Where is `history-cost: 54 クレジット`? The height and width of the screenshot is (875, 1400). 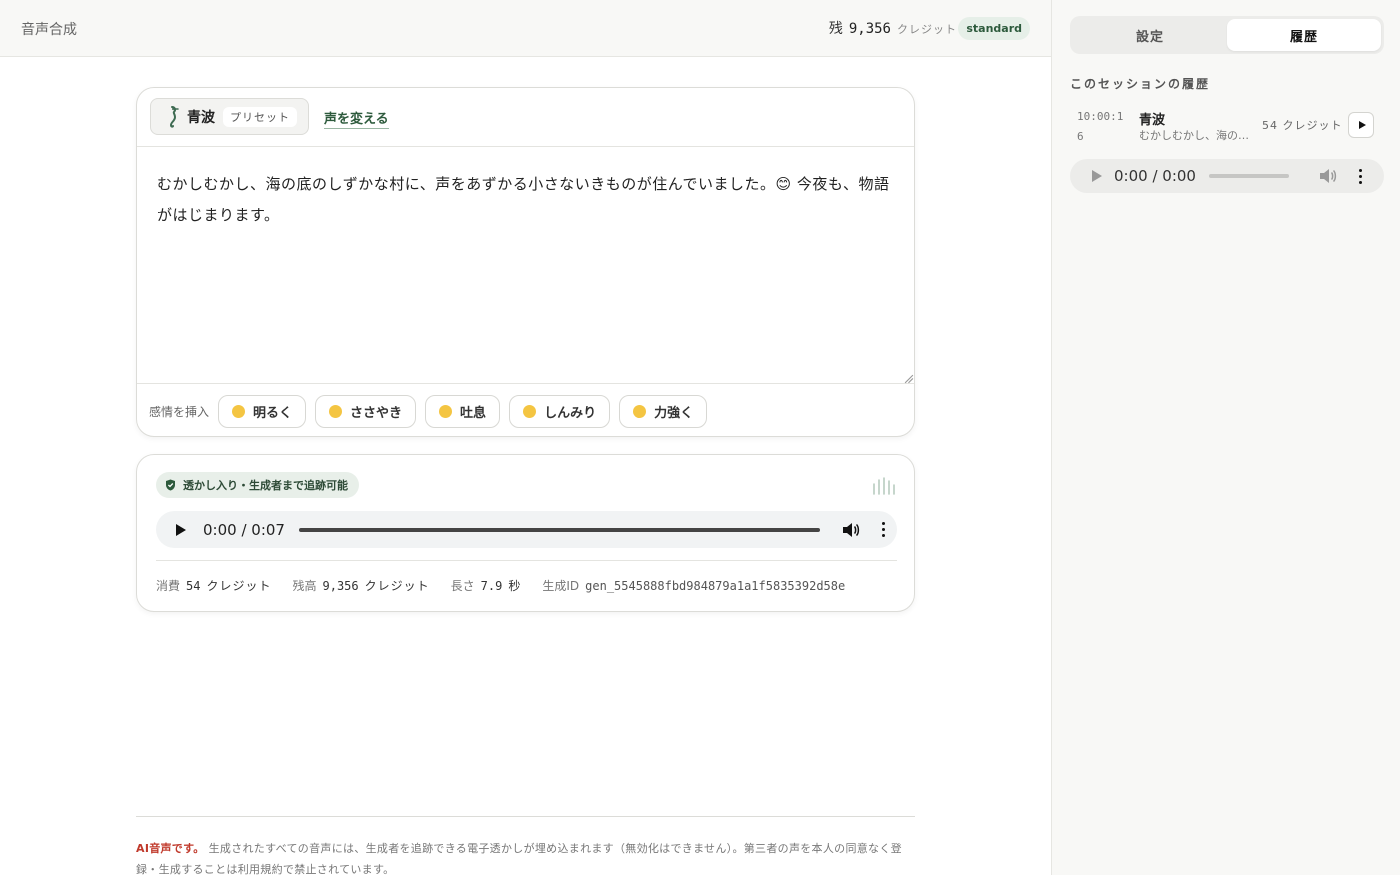 history-cost: 54 クレジット is located at coordinates (1302, 125).